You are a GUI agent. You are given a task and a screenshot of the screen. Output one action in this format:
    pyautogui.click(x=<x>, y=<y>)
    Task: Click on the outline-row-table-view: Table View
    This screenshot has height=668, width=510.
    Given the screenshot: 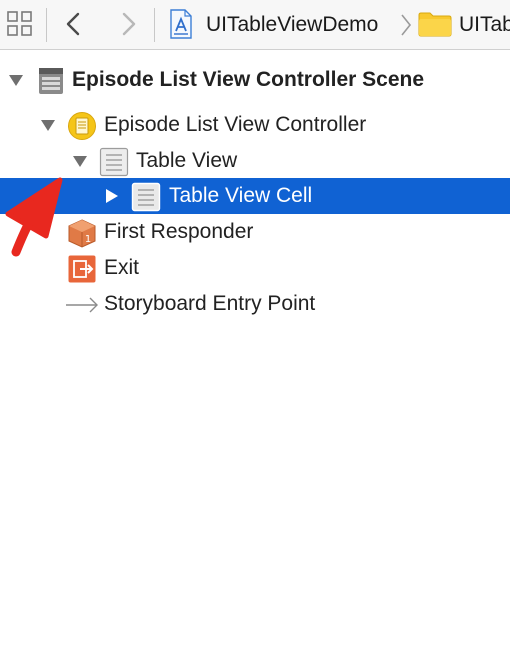 What is the action you would take?
    pyautogui.click(x=255, y=161)
    